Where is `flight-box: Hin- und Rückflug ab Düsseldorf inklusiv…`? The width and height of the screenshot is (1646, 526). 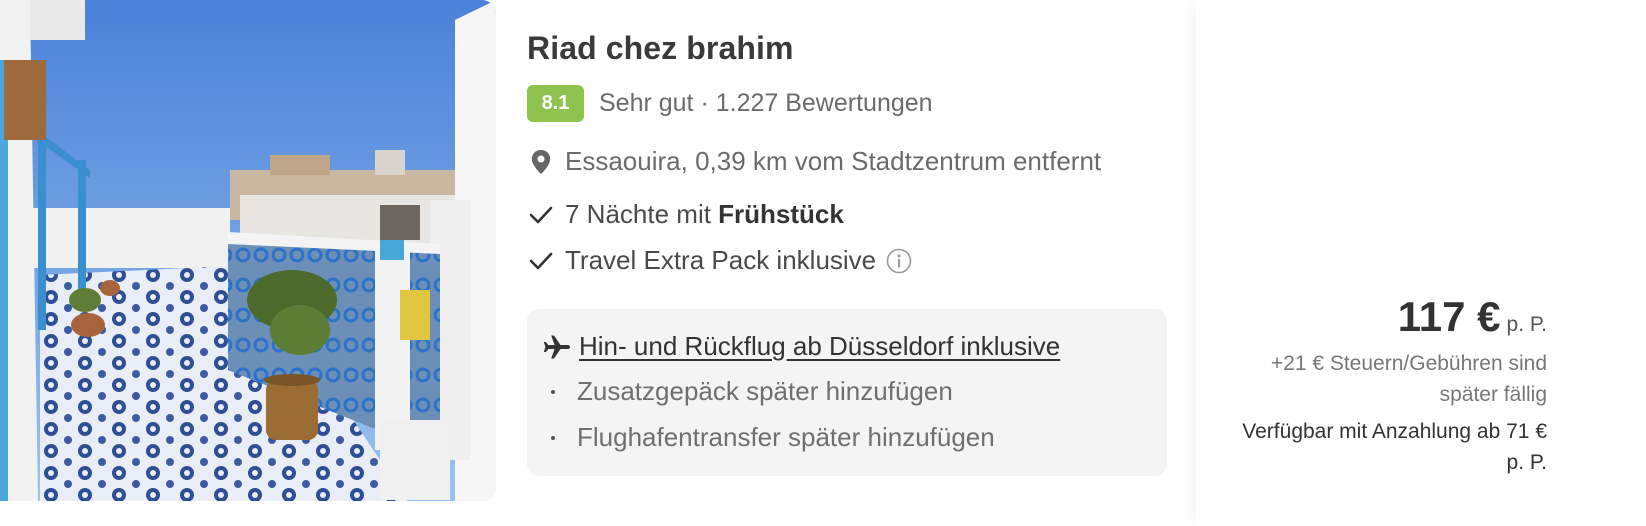 flight-box: Hin- und Rückflug ab Düsseldorf inklusiv… is located at coordinates (847, 392).